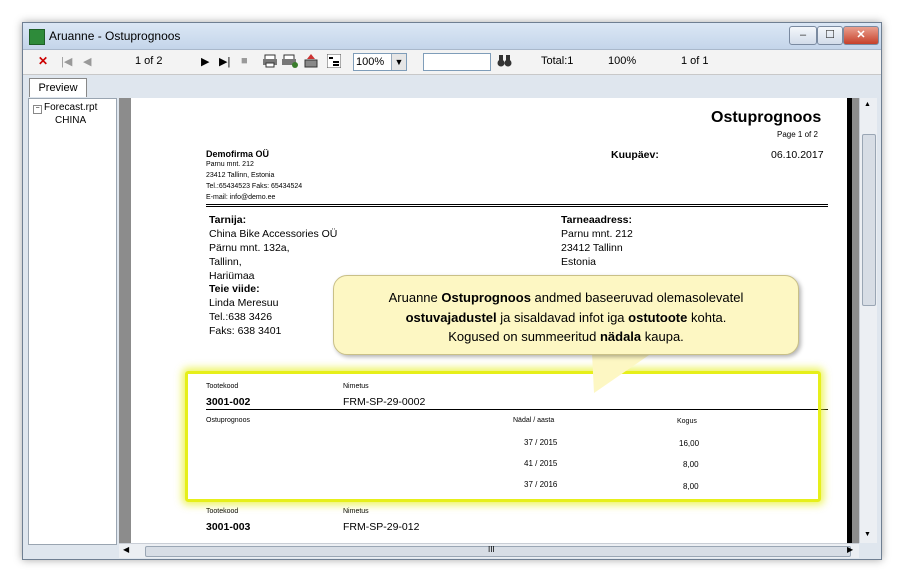 The height and width of the screenshot is (585, 904). I want to click on callout-text: andmed baseeruvad olemasolevatel, so click(637, 297).